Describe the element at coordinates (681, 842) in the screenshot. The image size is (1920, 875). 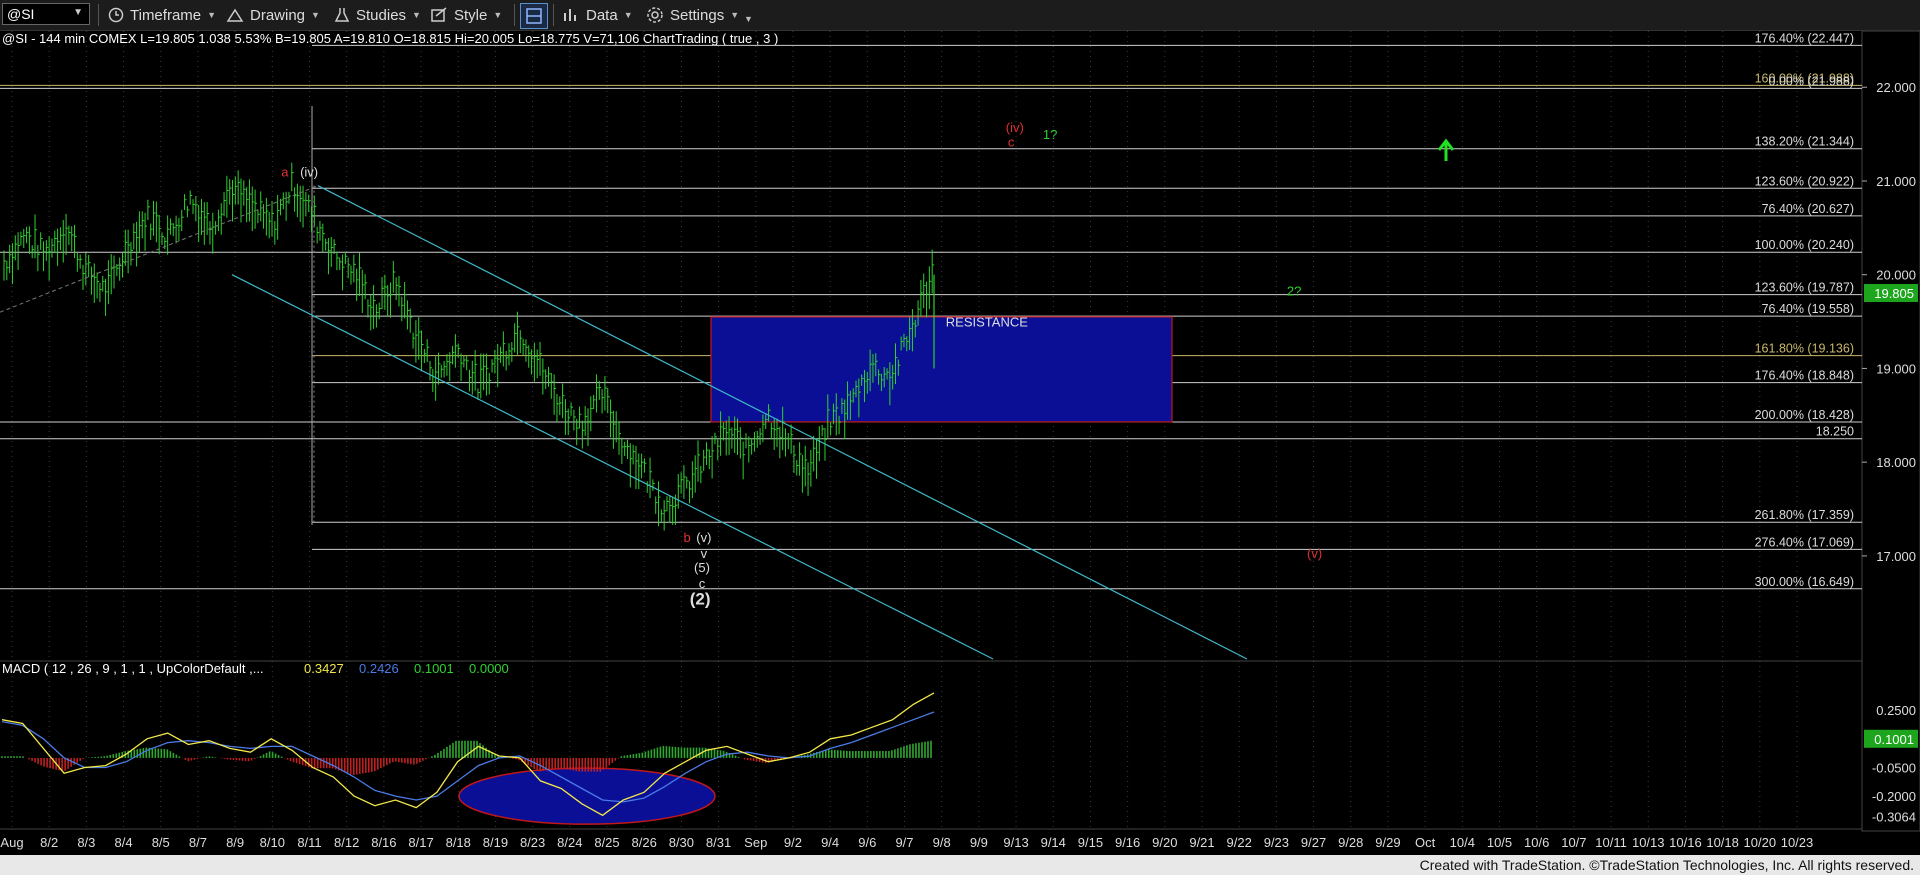
I see `x-tick-label: 8/30` at that location.